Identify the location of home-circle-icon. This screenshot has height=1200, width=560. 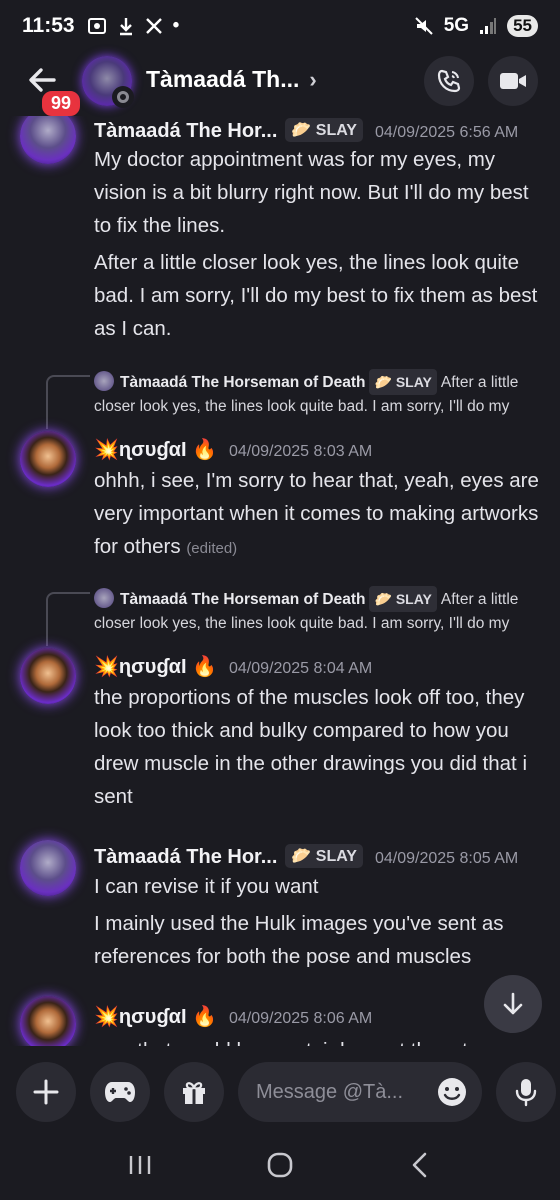
(280, 1165).